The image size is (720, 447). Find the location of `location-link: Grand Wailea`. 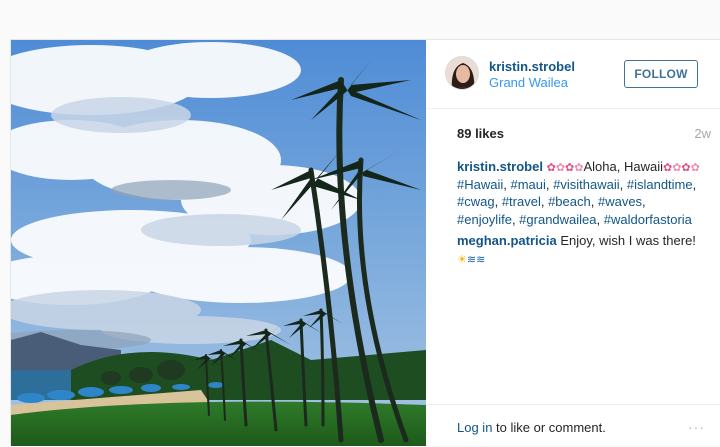

location-link: Grand Wailea is located at coordinates (528, 82).